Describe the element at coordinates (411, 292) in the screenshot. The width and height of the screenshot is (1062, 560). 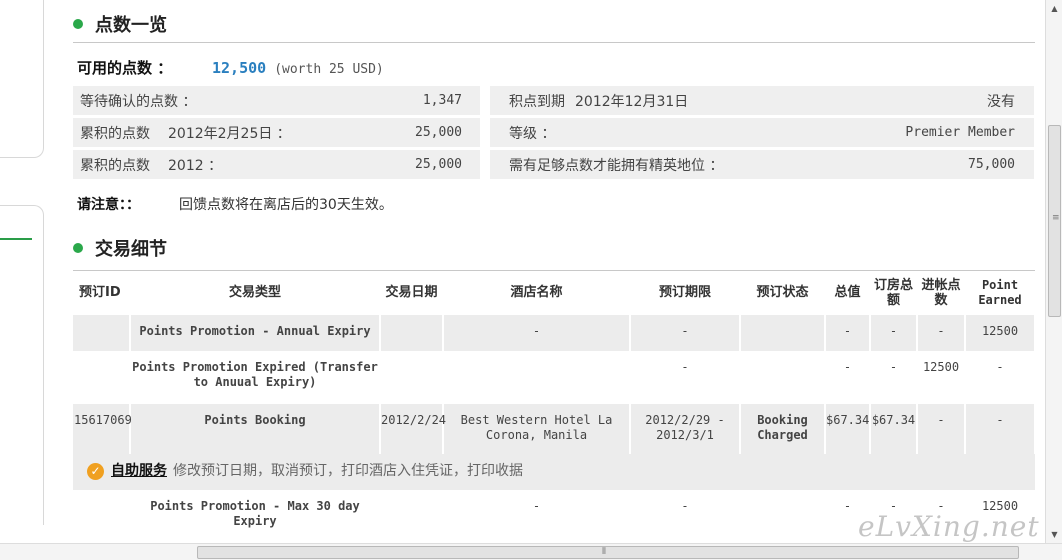
I see `col-header-date: 交易日期` at that location.